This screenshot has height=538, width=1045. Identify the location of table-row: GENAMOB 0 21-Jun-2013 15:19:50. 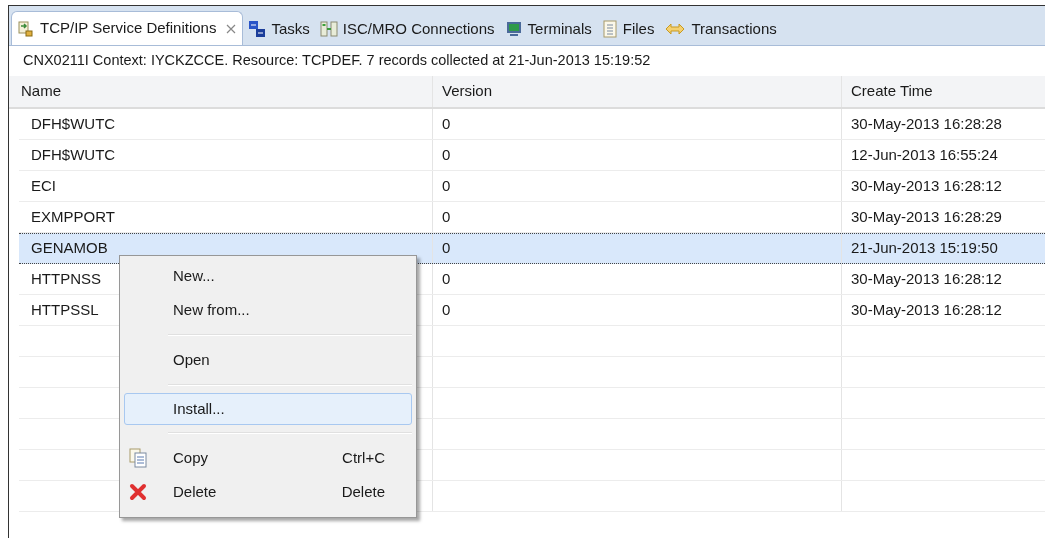
(532, 248).